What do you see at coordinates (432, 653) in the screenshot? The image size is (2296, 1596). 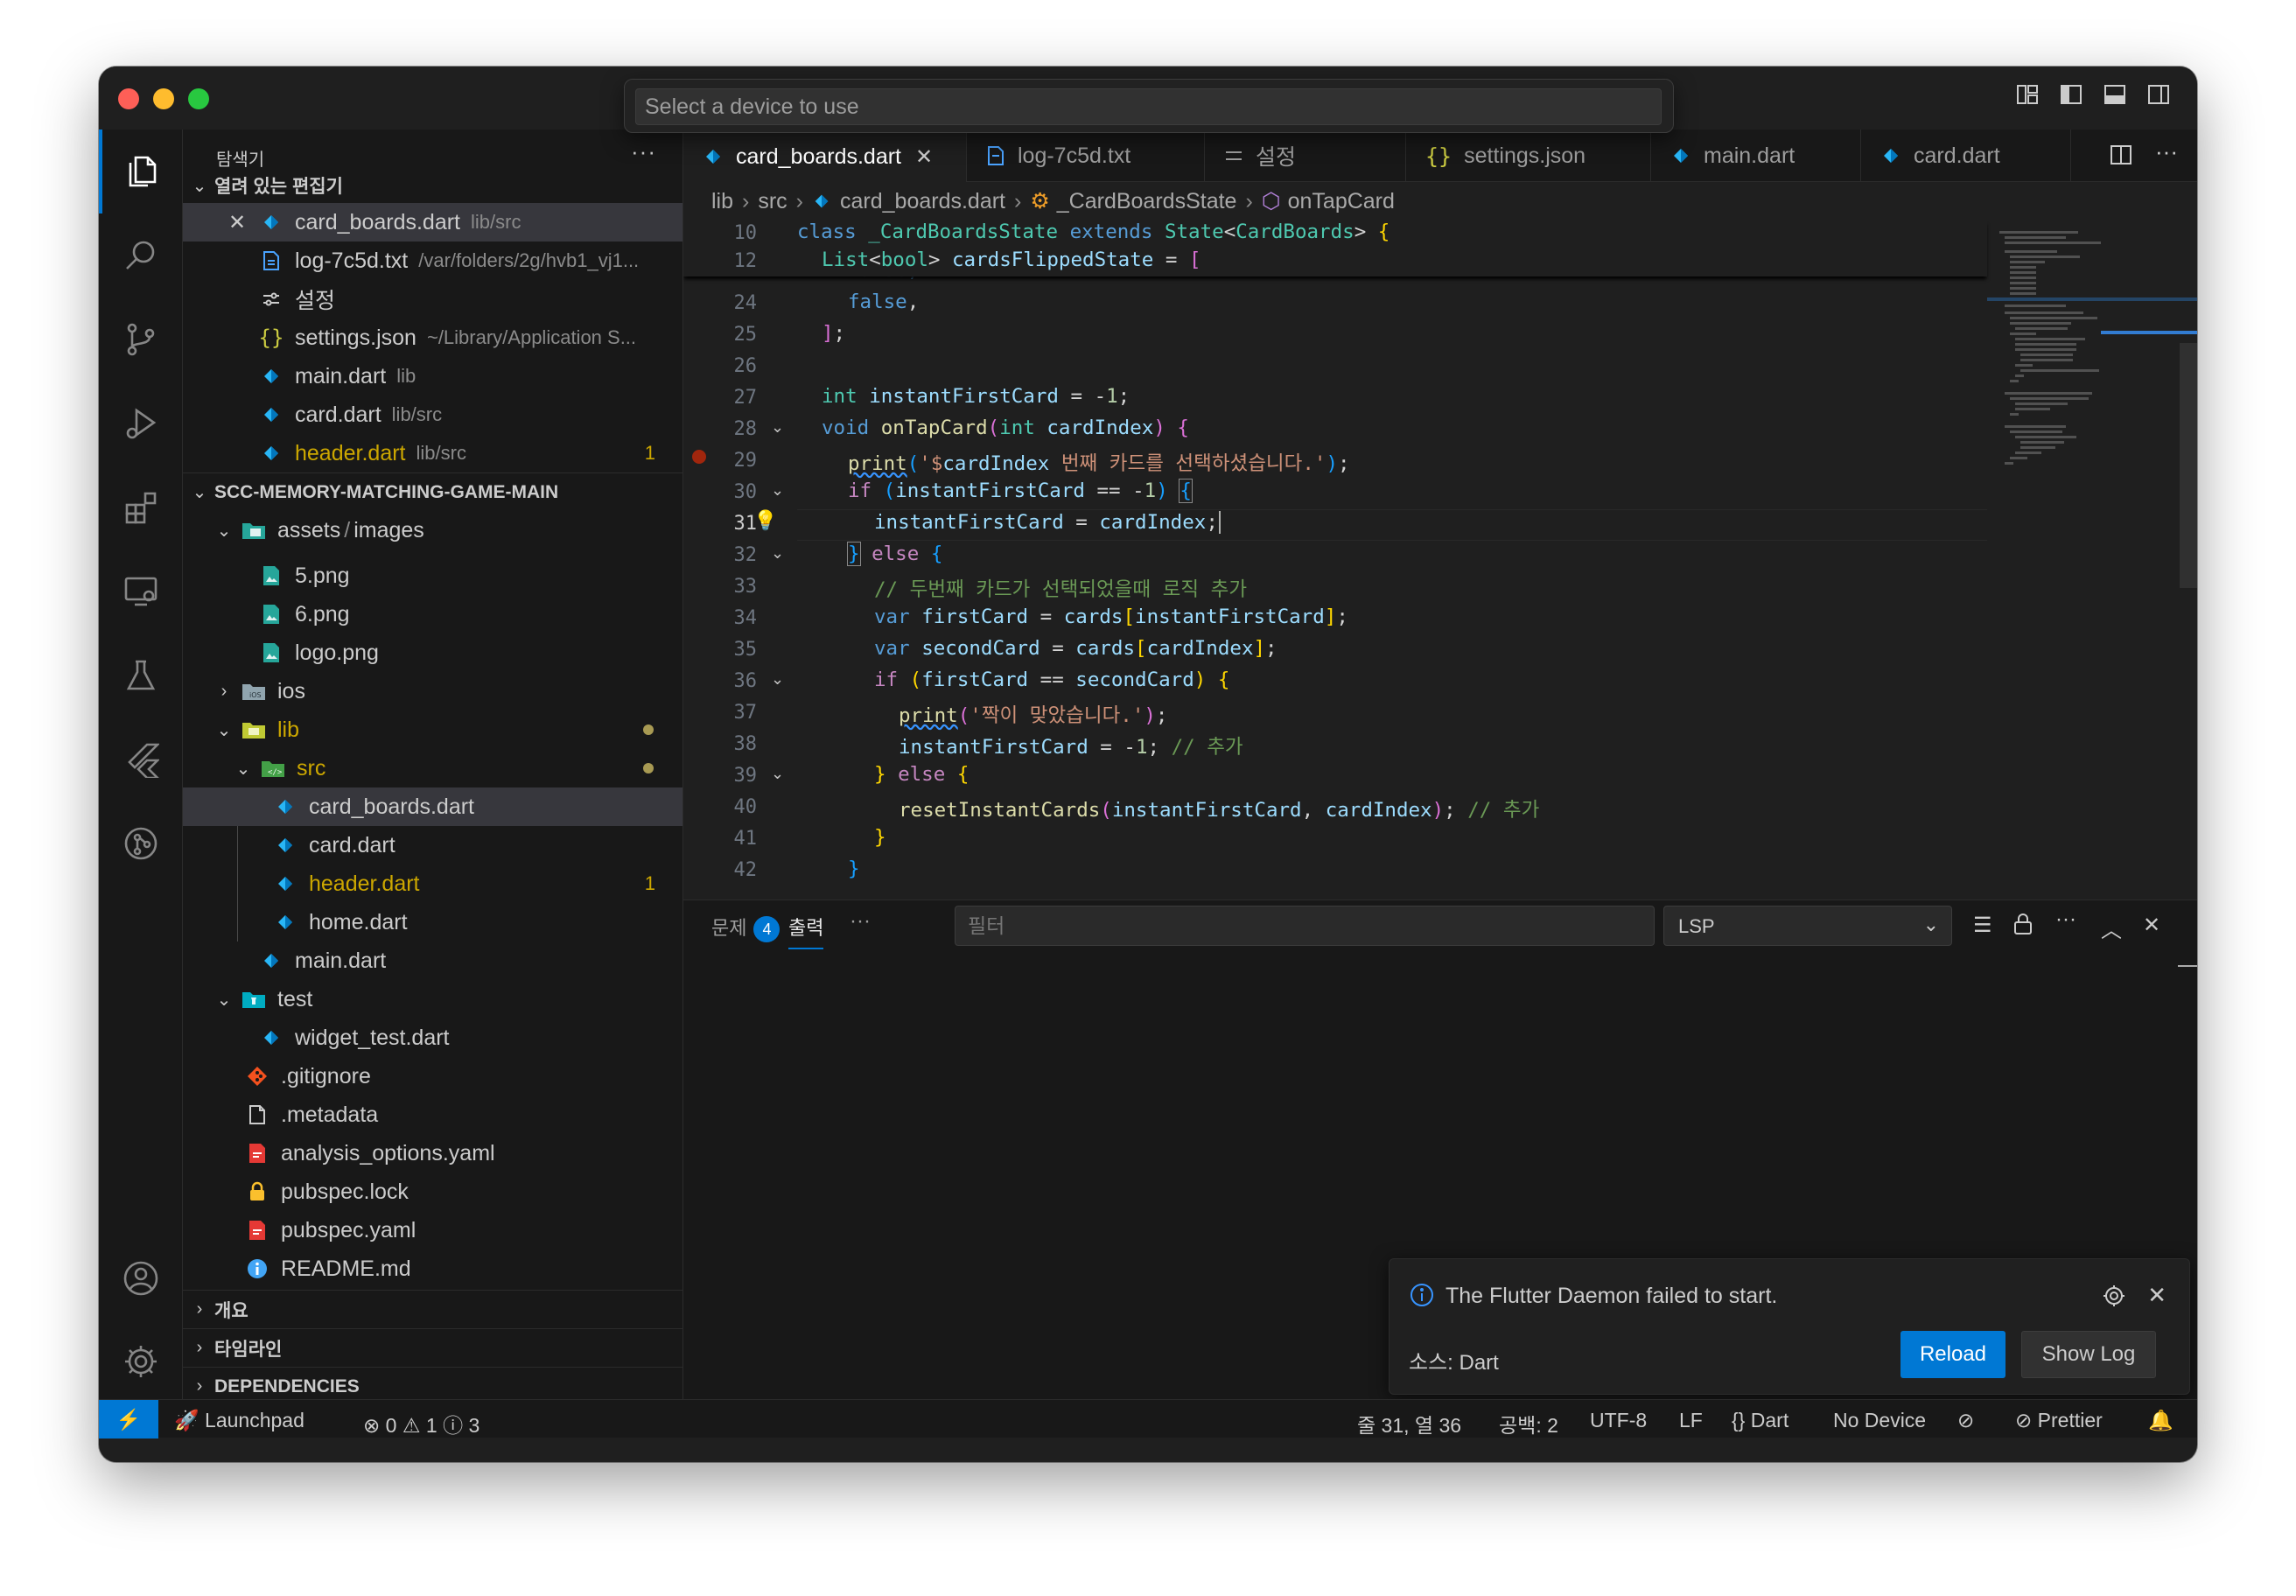 I see `tree-file: logo.png` at bounding box center [432, 653].